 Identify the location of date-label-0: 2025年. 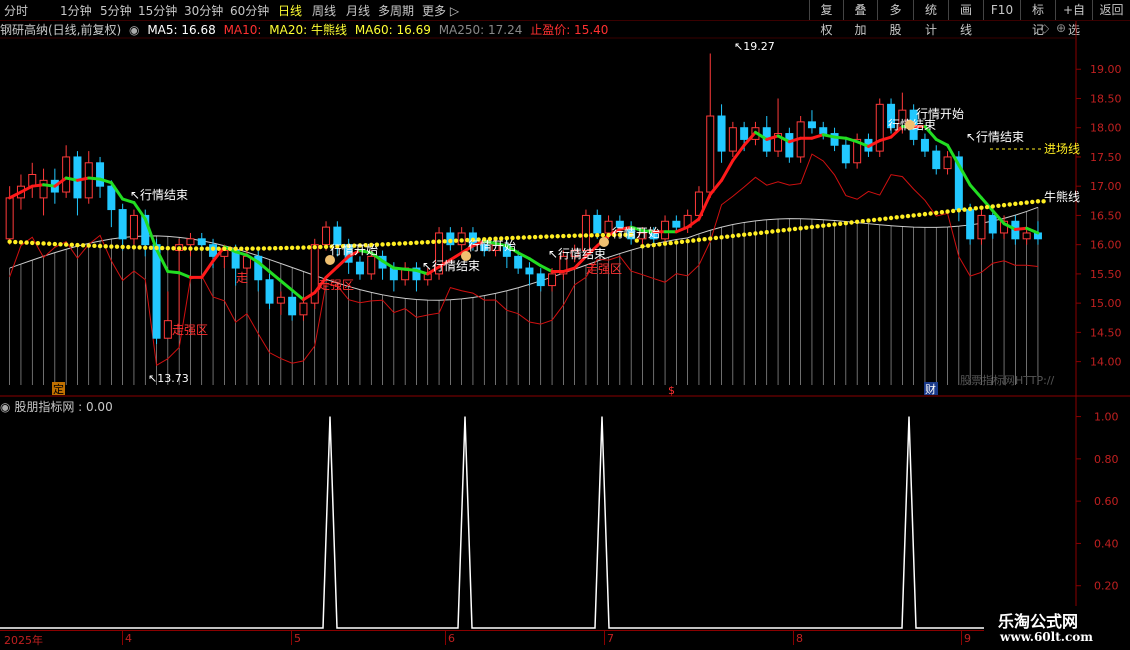
(23, 640).